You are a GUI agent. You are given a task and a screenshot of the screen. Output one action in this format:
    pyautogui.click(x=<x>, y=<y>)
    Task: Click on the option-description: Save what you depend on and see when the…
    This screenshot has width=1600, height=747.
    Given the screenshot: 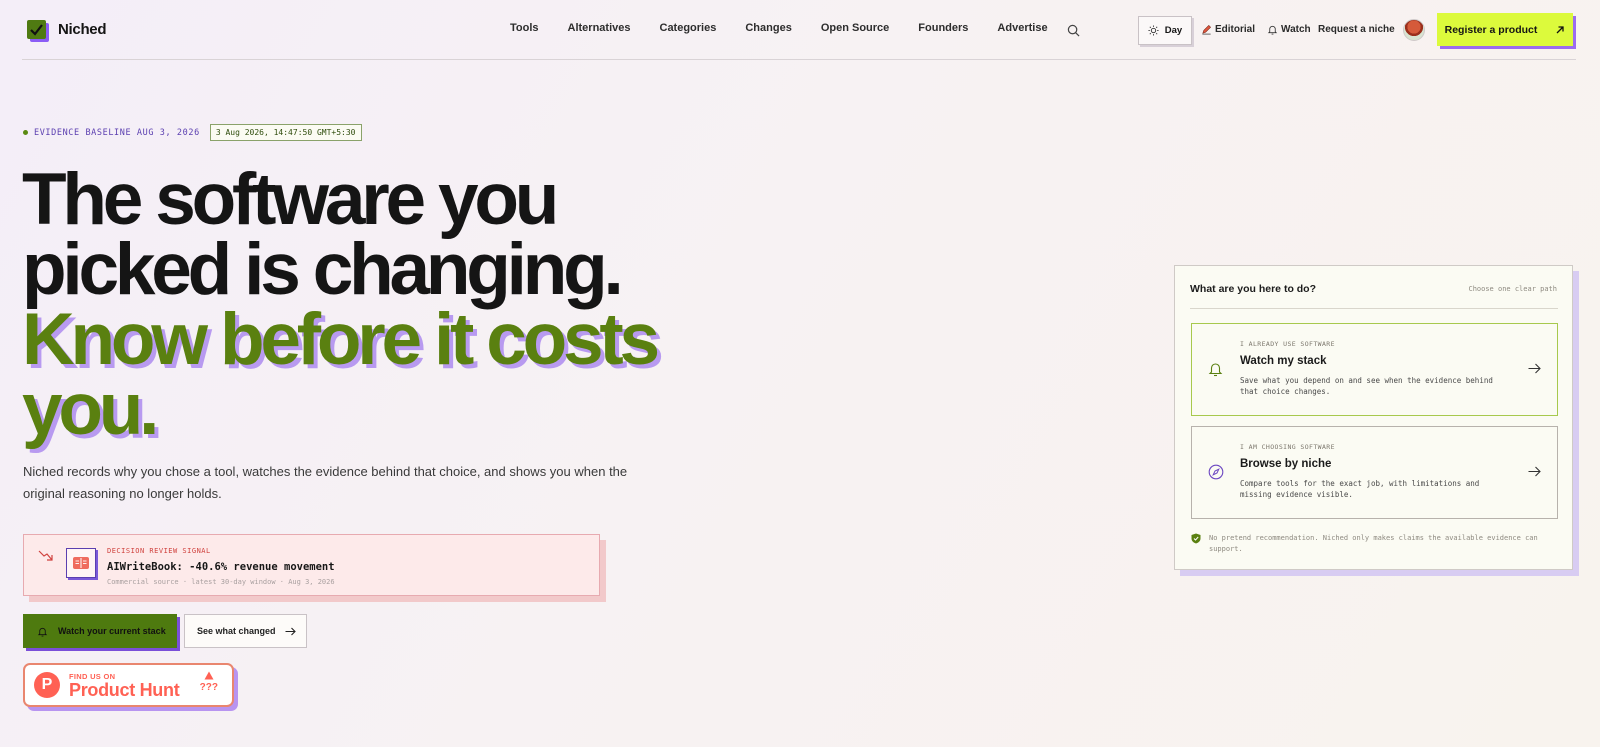 What is the action you would take?
    pyautogui.click(x=1366, y=386)
    